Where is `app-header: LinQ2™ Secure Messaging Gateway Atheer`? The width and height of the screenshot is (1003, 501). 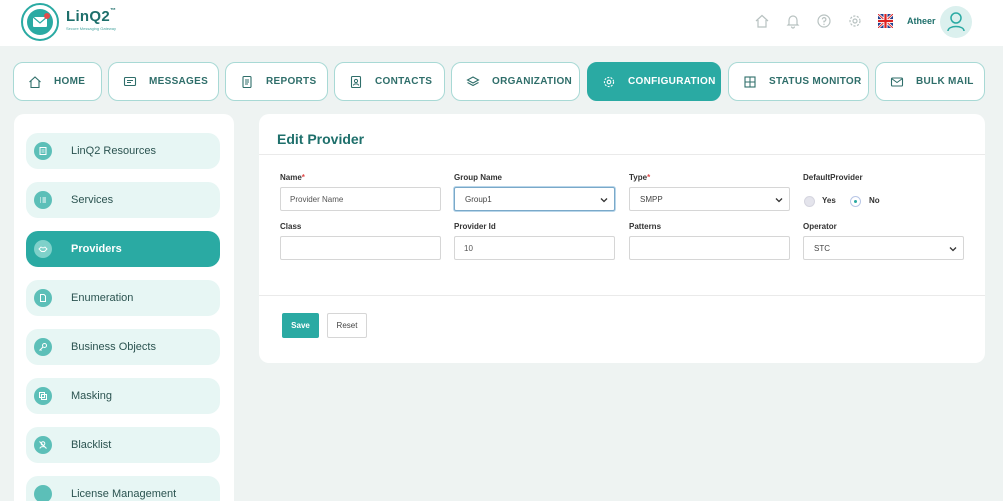 app-header: LinQ2™ Secure Messaging Gateway Atheer is located at coordinates (501, 23).